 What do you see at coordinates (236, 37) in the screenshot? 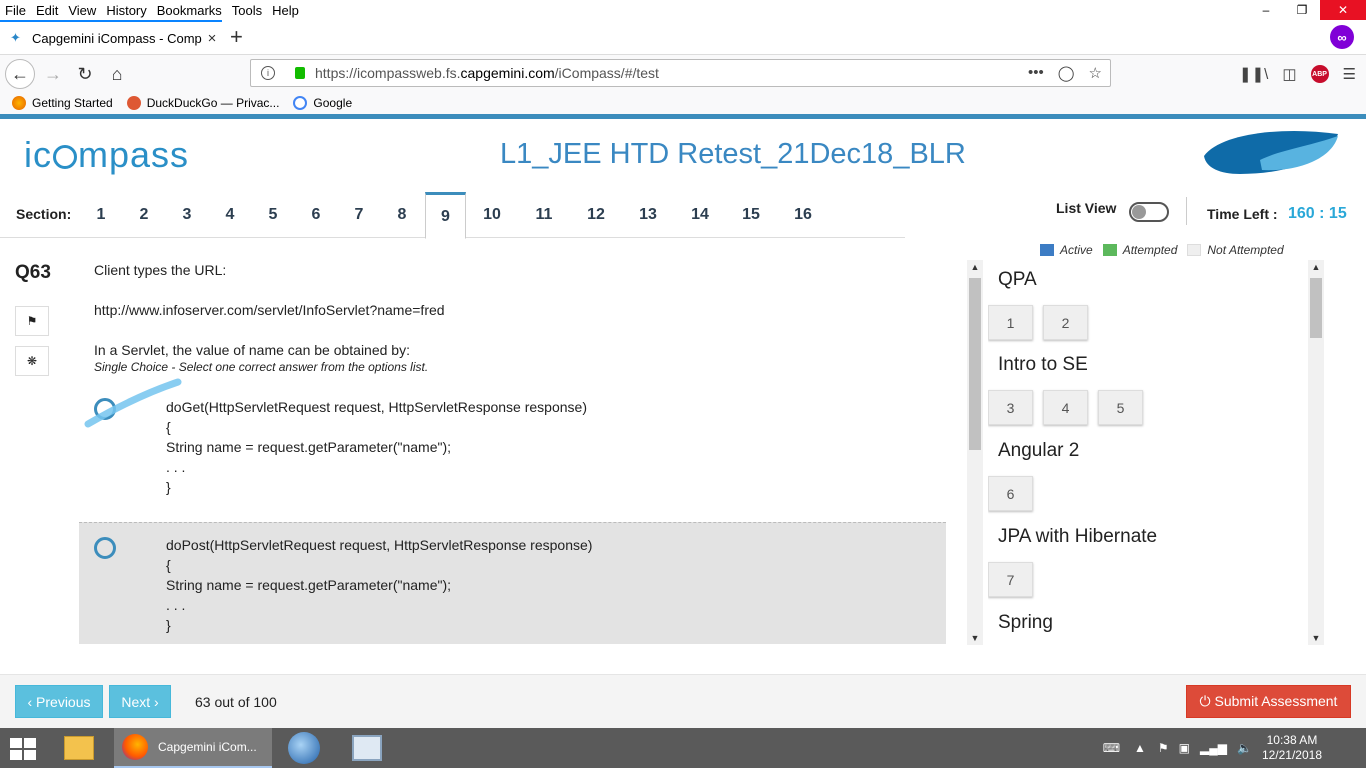
I see `new-tab-icon: +` at bounding box center [236, 37].